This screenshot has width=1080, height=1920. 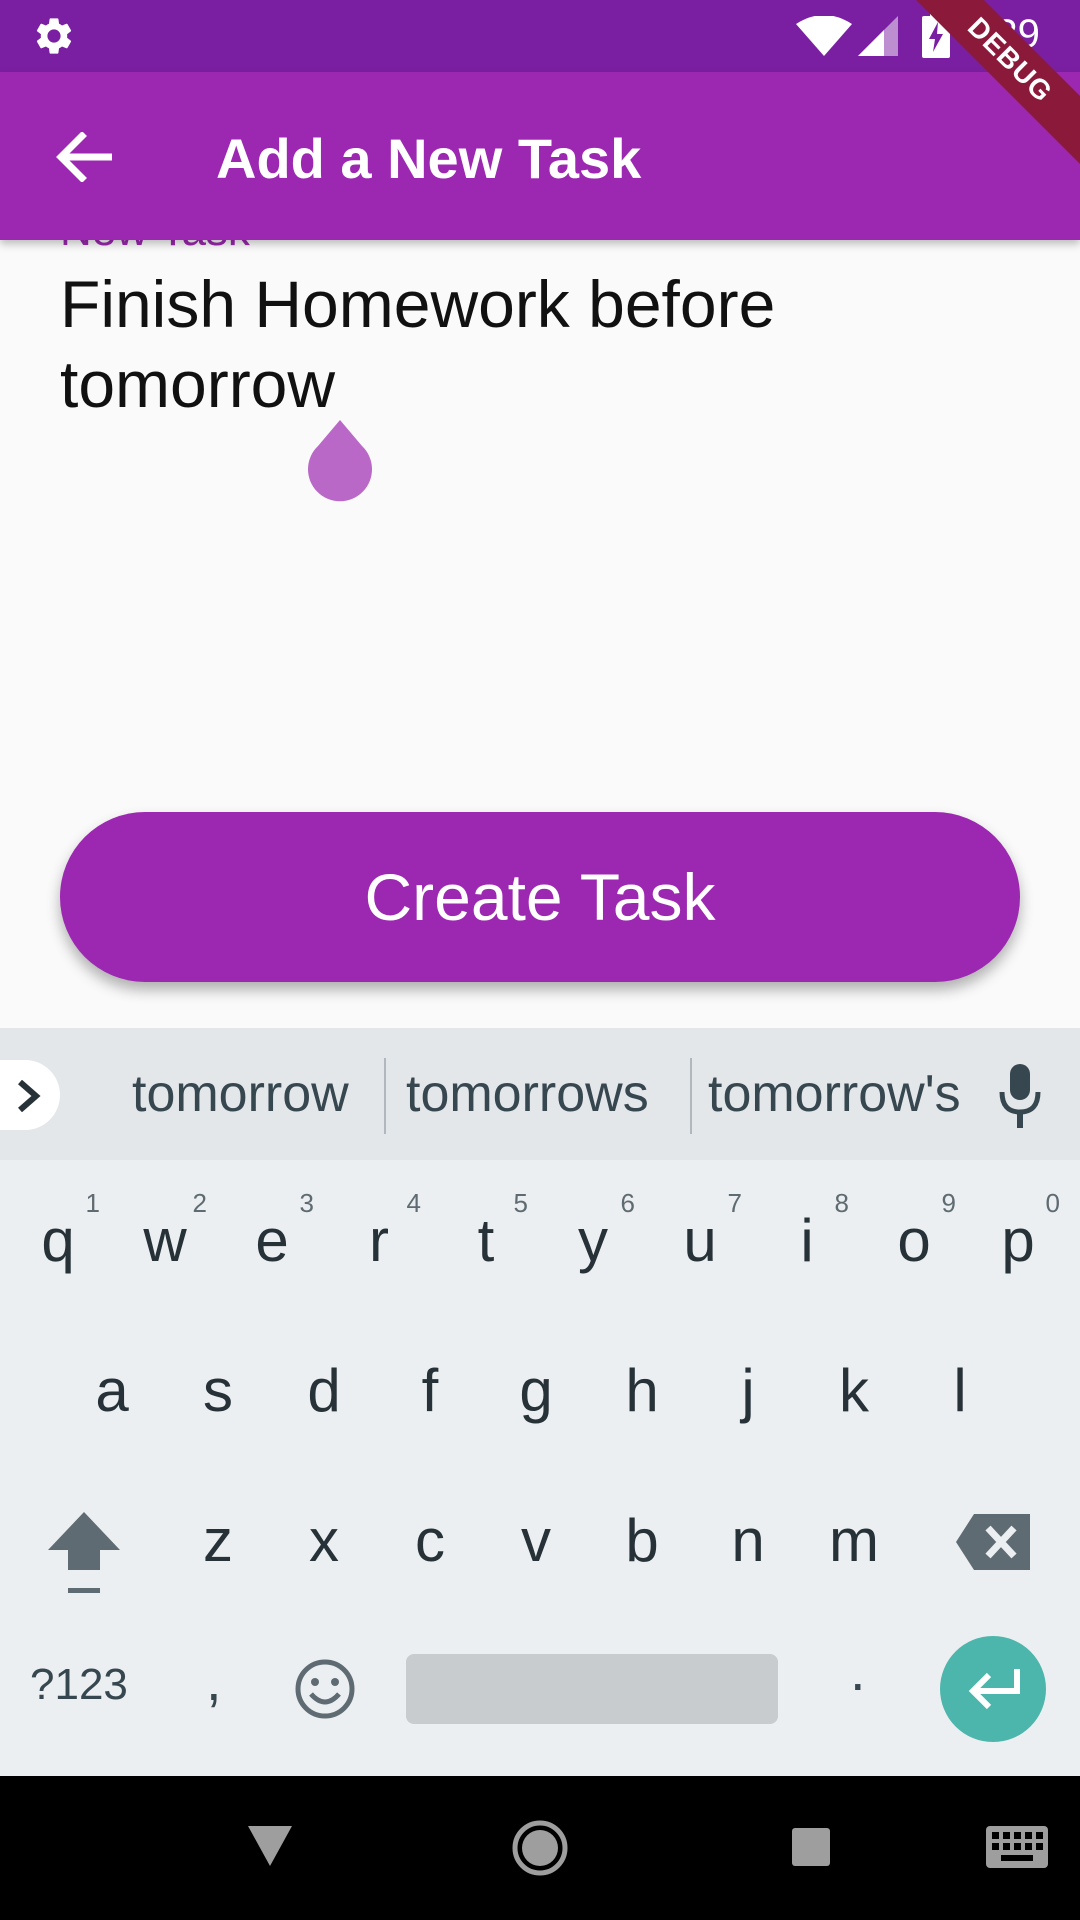 I want to click on nav-back-icon, so click(x=270, y=1846).